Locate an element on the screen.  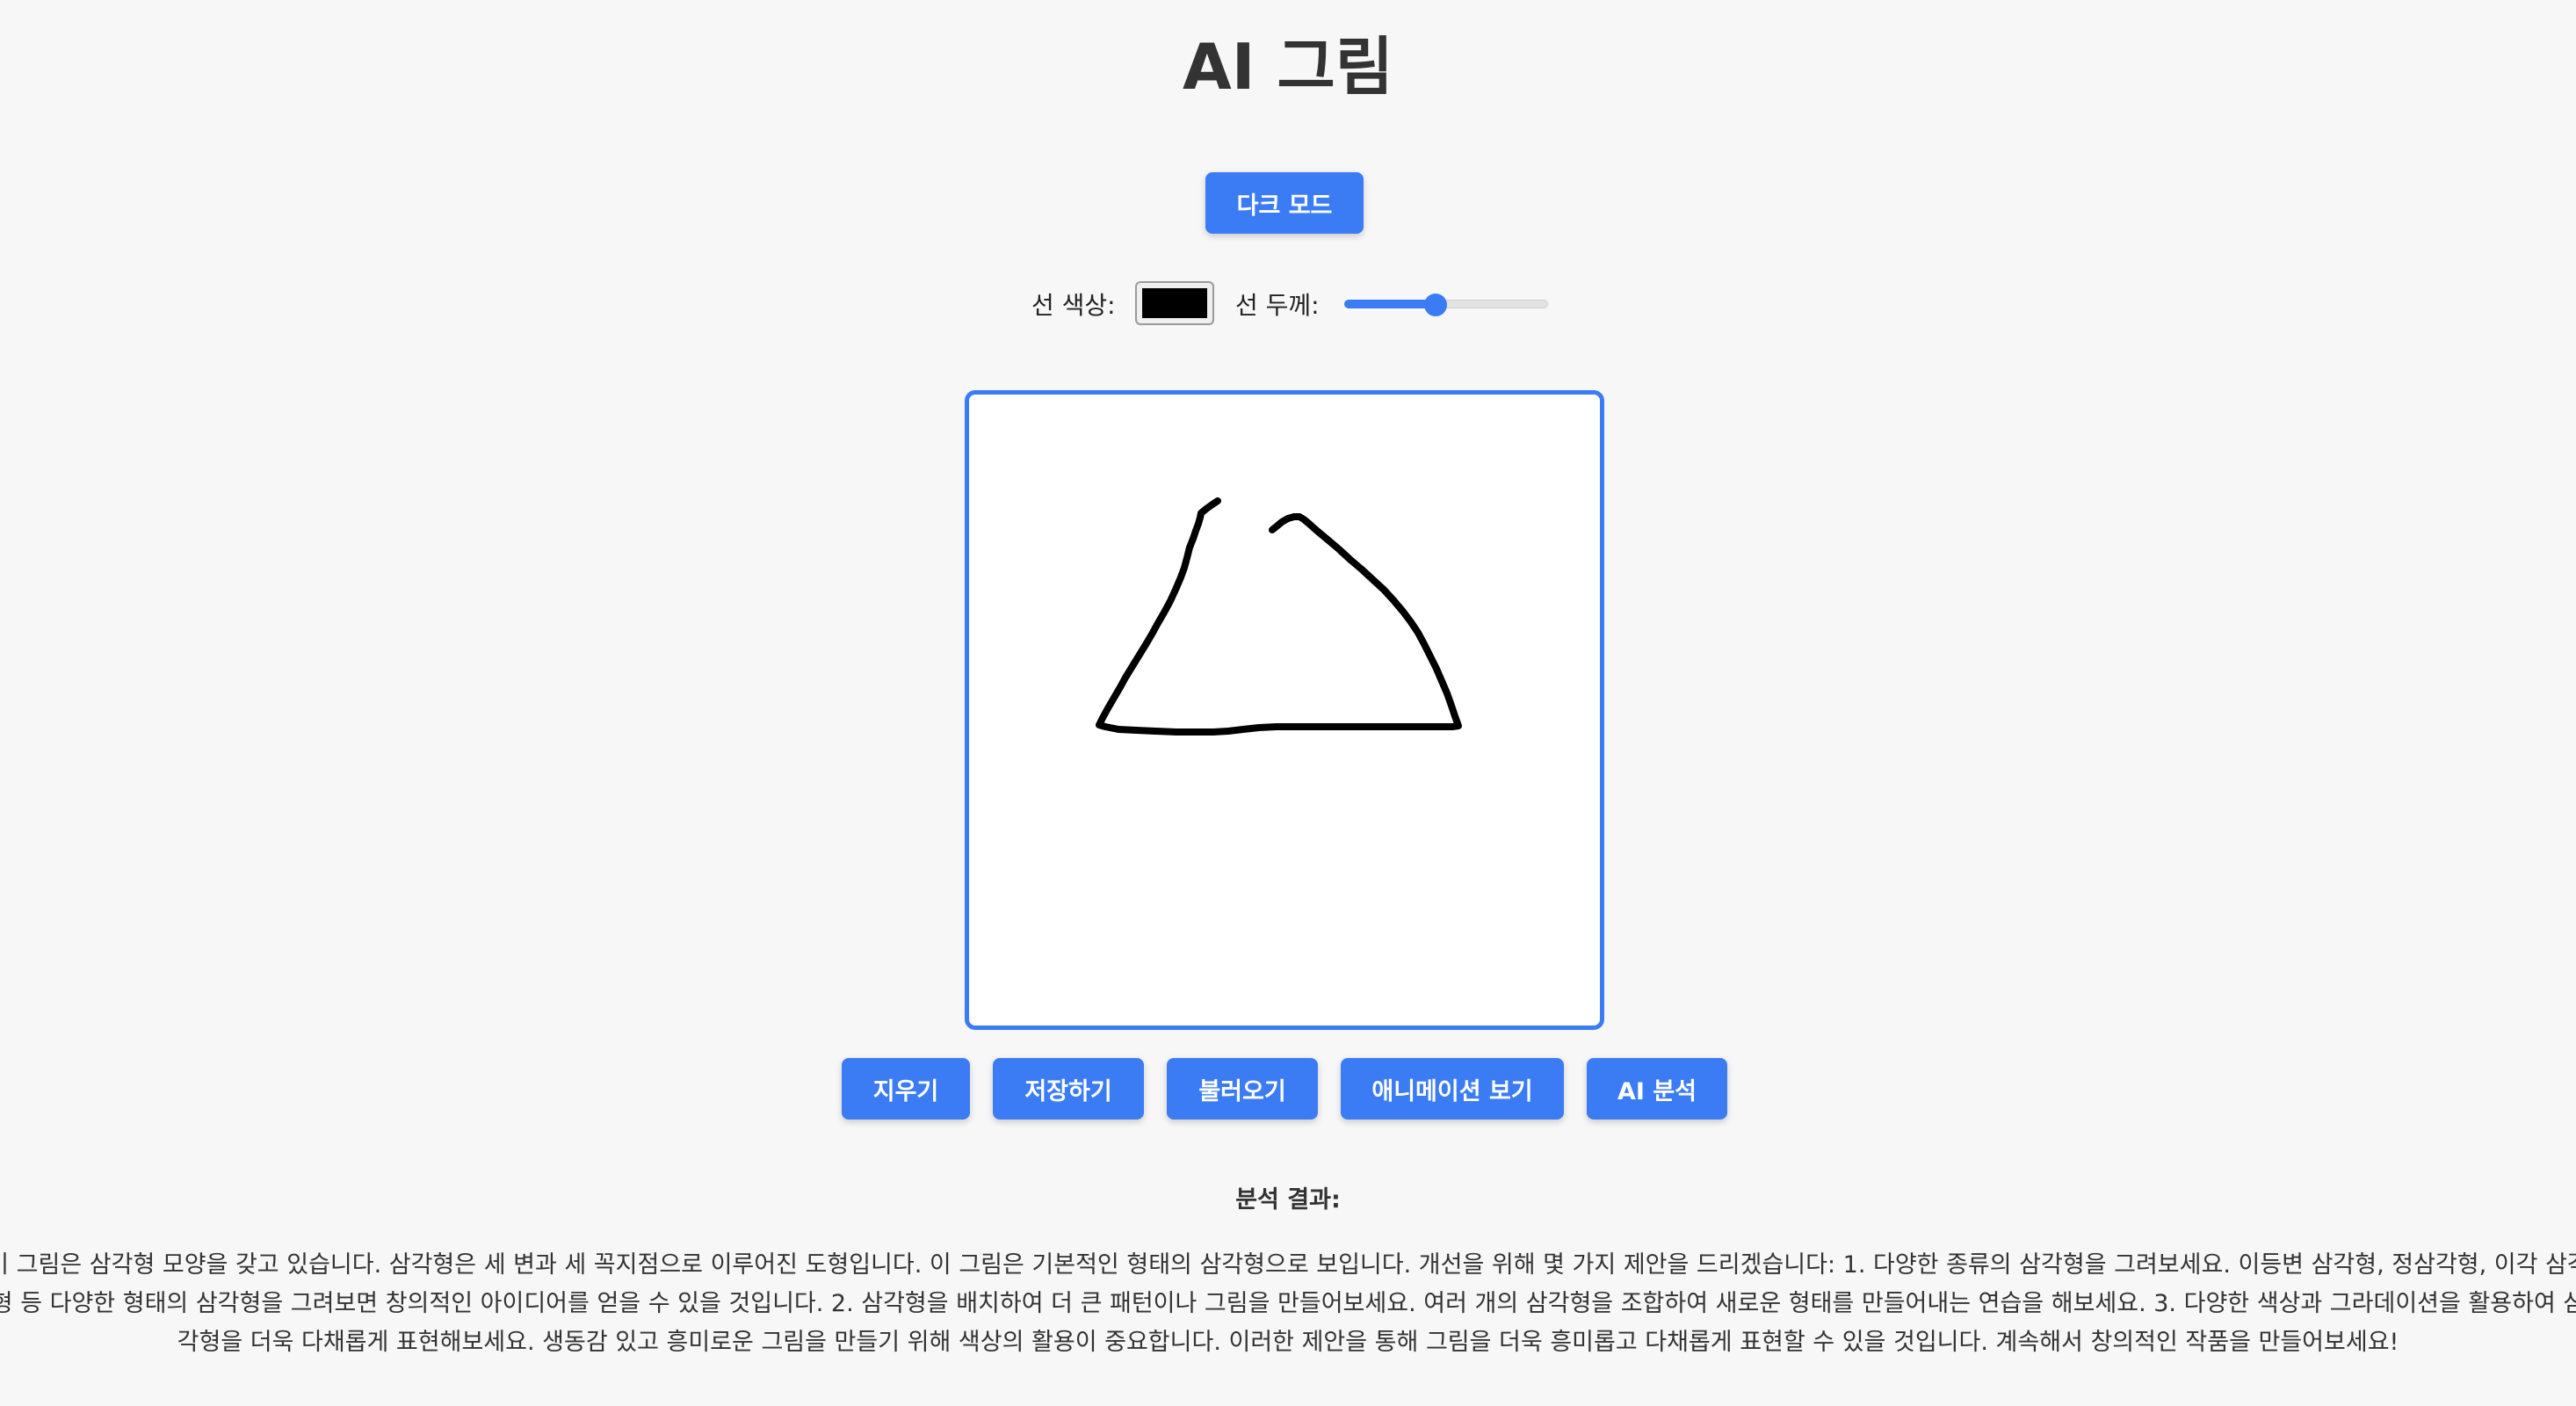
load-button: 불러오기 is located at coordinates (1242, 1089).